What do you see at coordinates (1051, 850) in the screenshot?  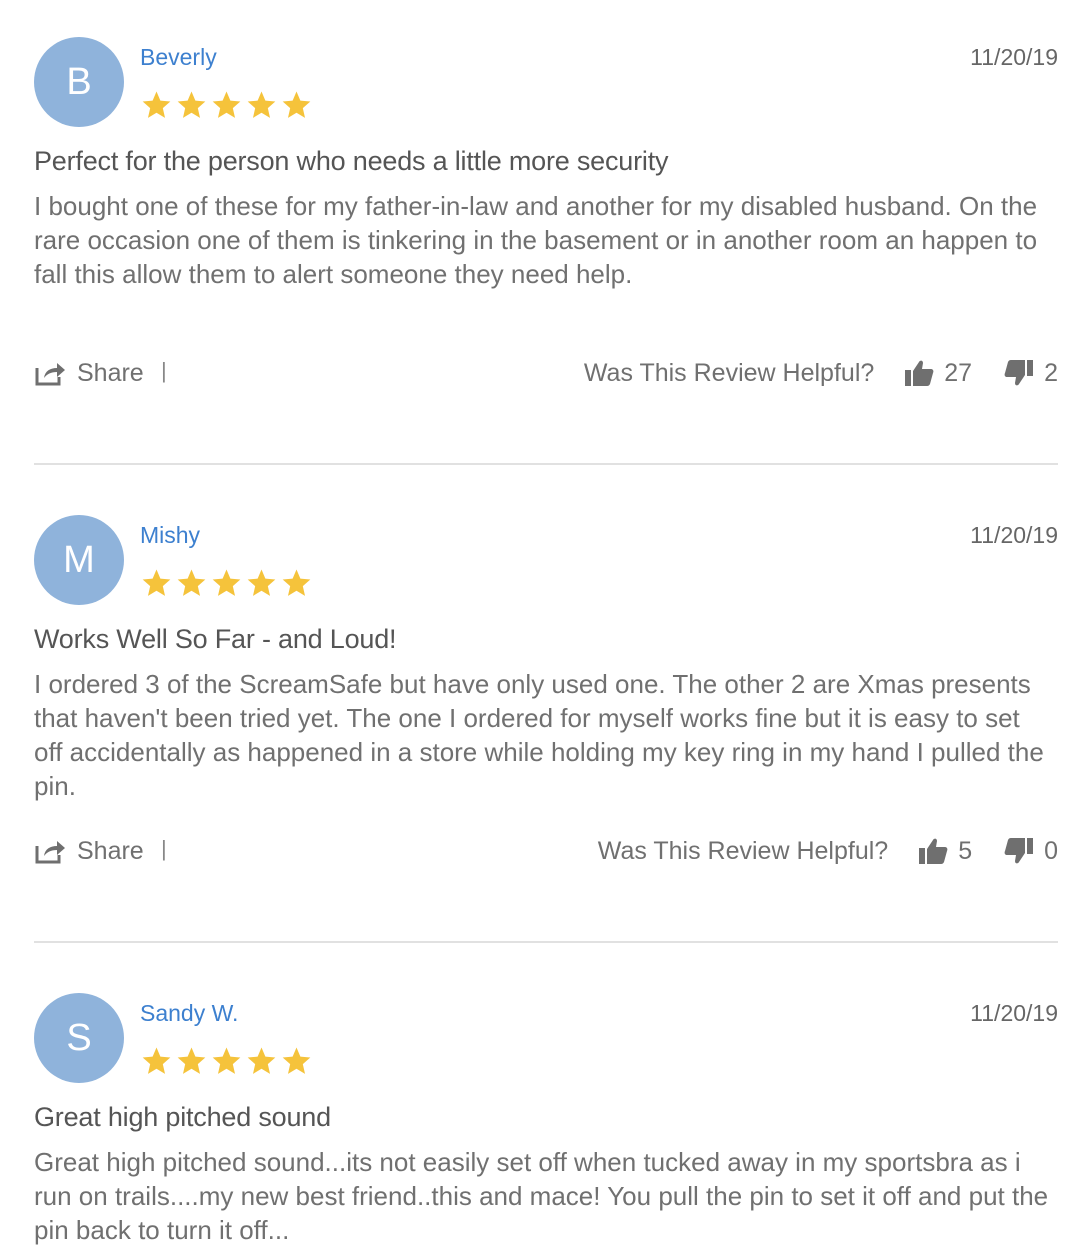 I see `helpful-no-count: 0` at bounding box center [1051, 850].